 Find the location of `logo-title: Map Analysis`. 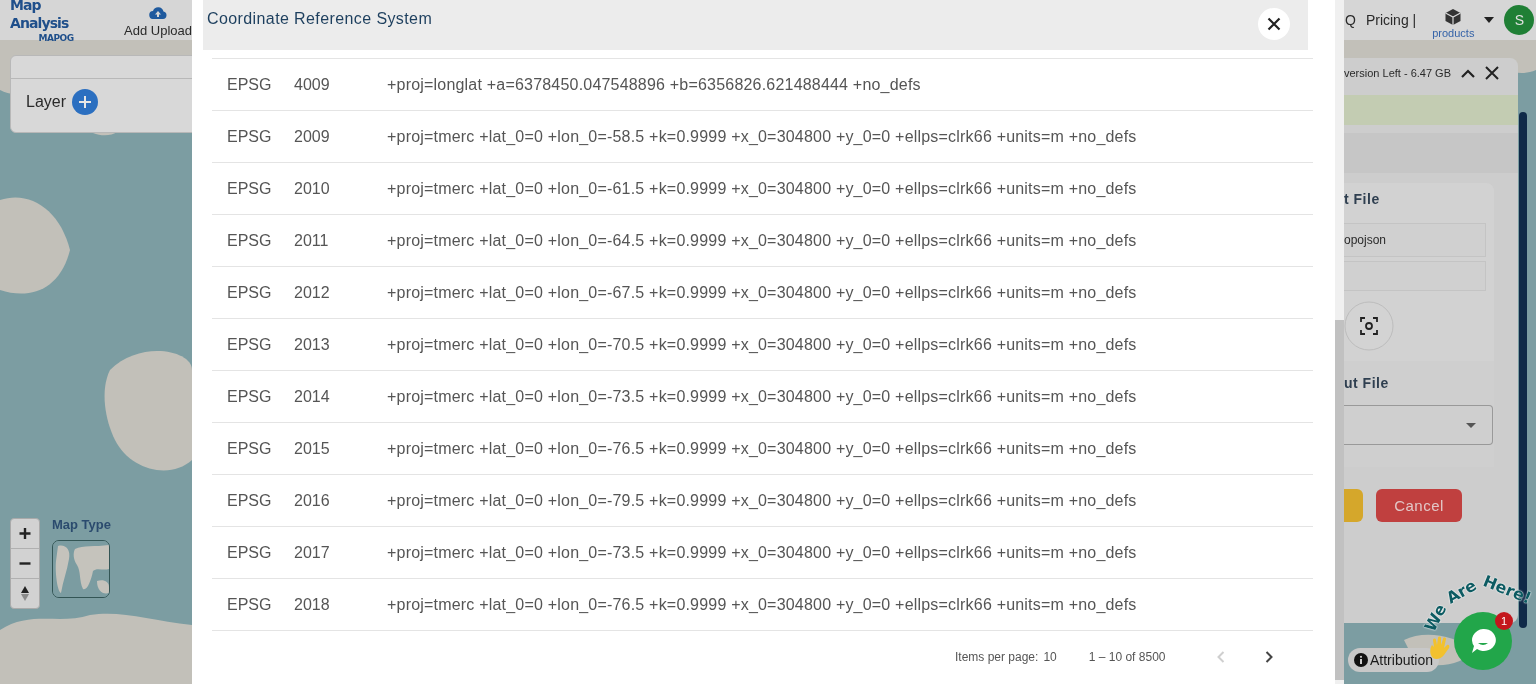

logo-title: Map Analysis is located at coordinates (40, 16).